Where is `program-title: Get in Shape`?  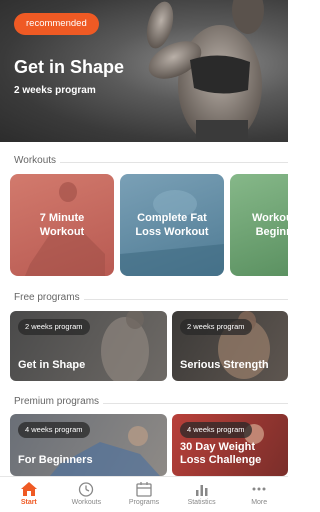 program-title: Get in Shape is located at coordinates (52, 365).